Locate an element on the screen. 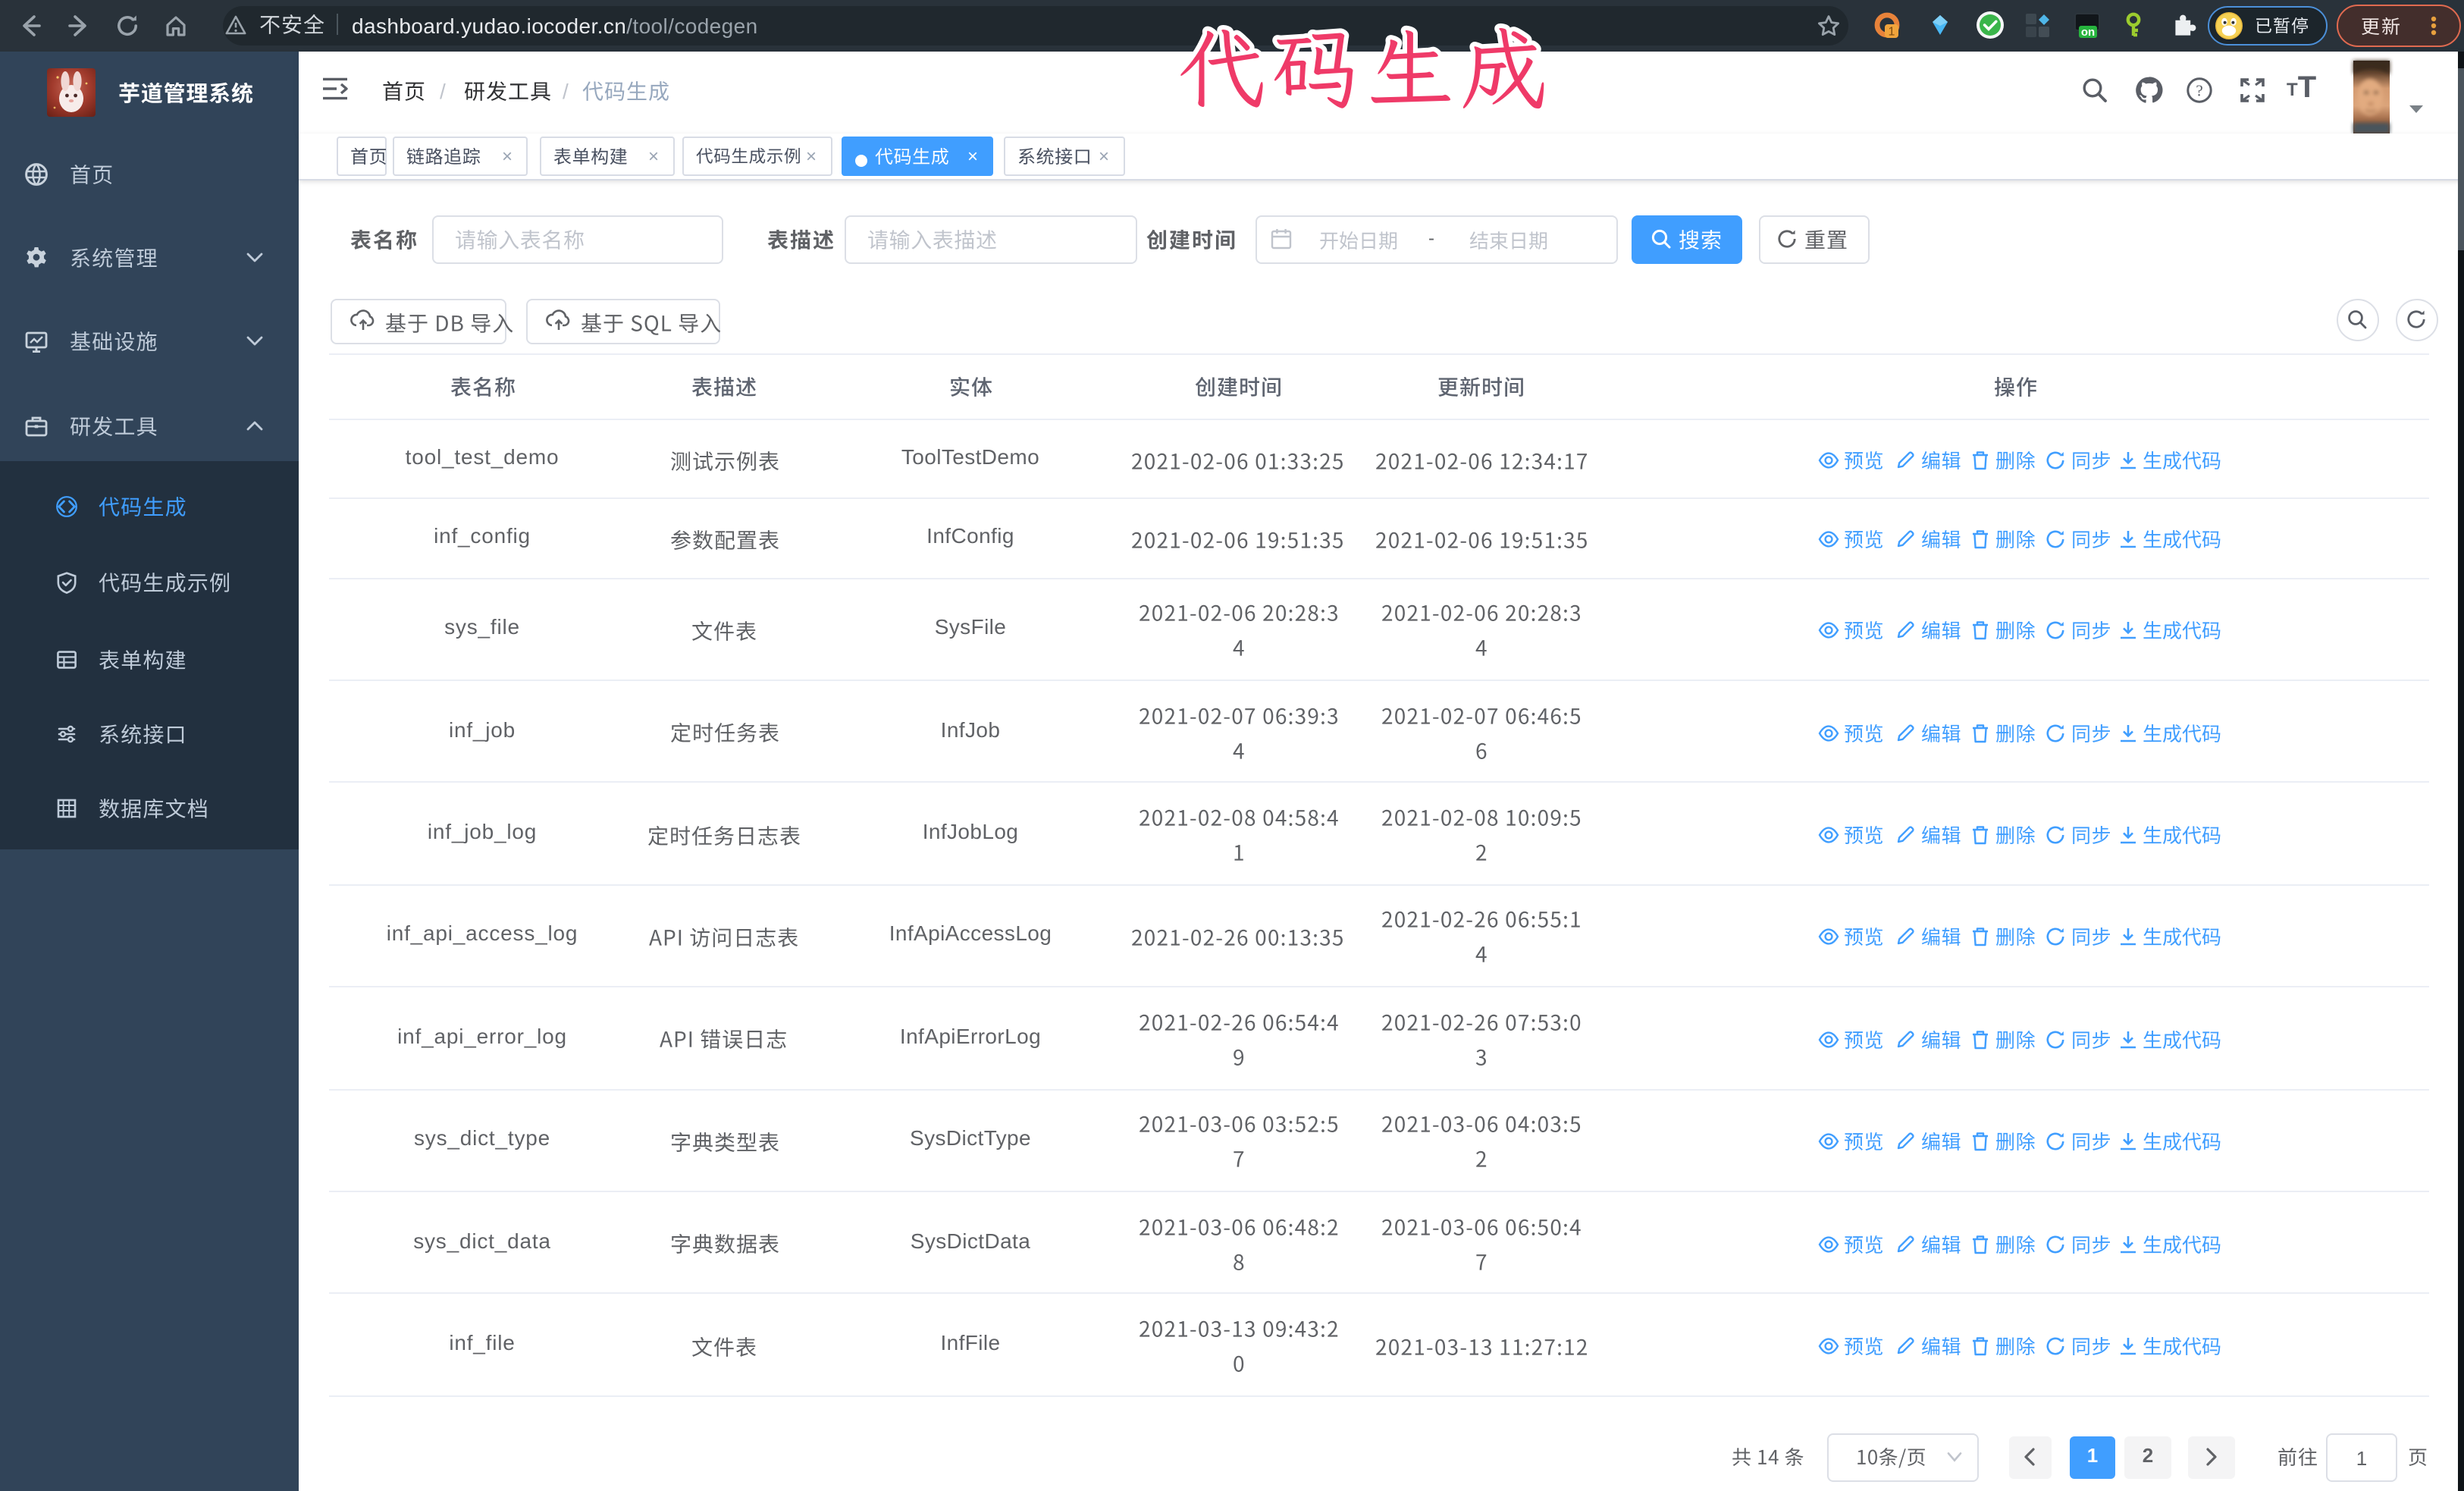 The height and width of the screenshot is (1491, 2464). svg-text: 1 is located at coordinates (1892, 31).